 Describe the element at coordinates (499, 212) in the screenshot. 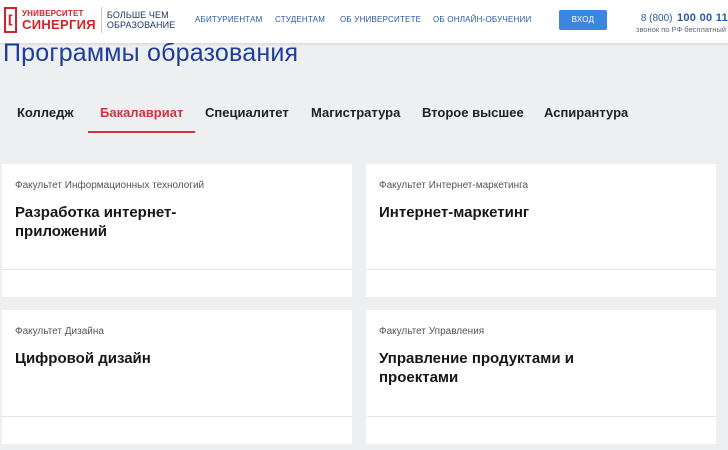

I see `card-title: Интернет-маркетинг` at that location.